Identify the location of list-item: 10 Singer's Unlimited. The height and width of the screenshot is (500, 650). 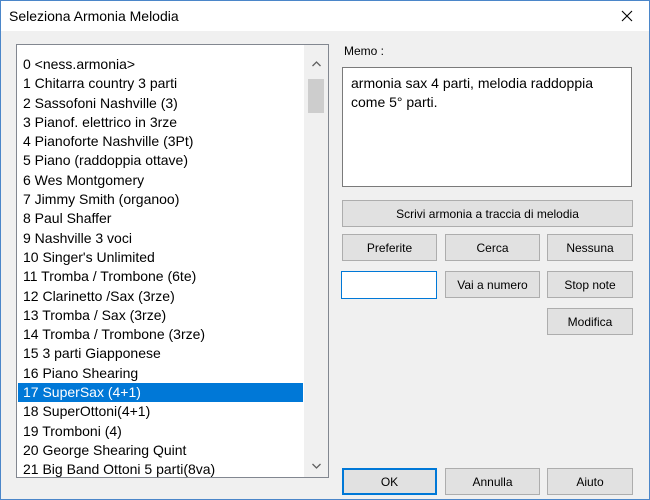
(160, 257).